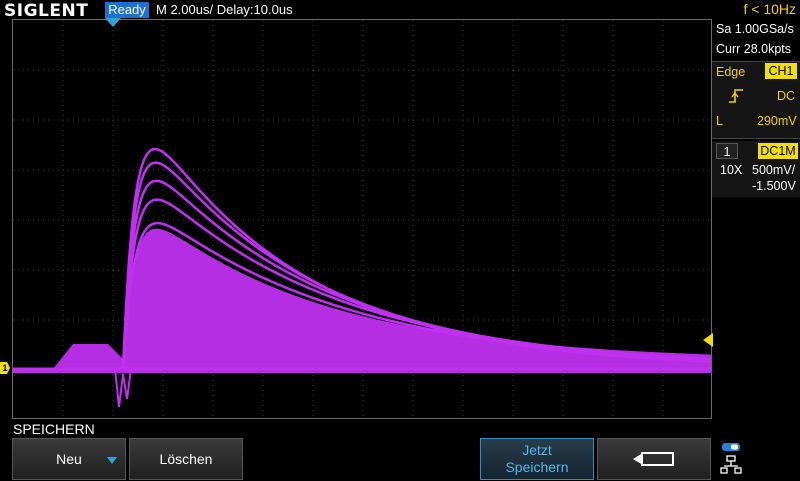 Image resolution: width=800 pixels, height=481 pixels. I want to click on channel-number: 1, so click(727, 151).